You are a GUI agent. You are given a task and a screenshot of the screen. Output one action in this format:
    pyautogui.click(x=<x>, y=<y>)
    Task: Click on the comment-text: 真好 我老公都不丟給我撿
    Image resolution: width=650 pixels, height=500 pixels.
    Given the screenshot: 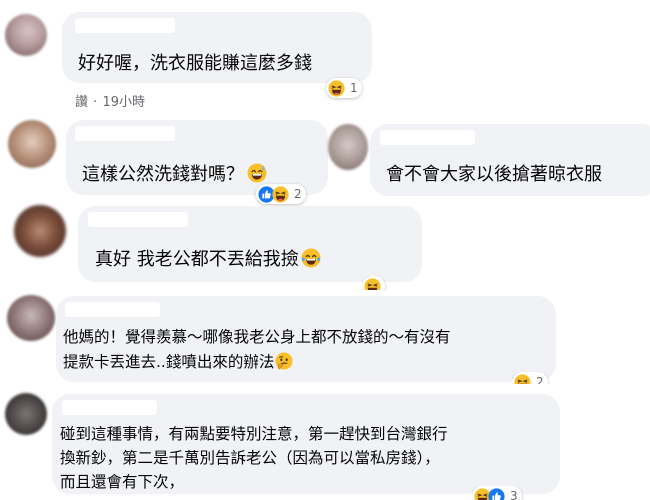 What is the action you would take?
    pyautogui.click(x=208, y=258)
    